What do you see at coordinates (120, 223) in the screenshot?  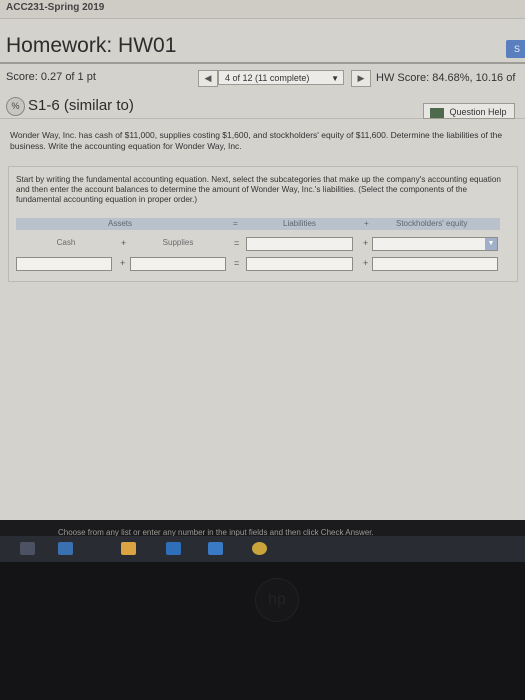 I see `header-assets: Assets` at bounding box center [120, 223].